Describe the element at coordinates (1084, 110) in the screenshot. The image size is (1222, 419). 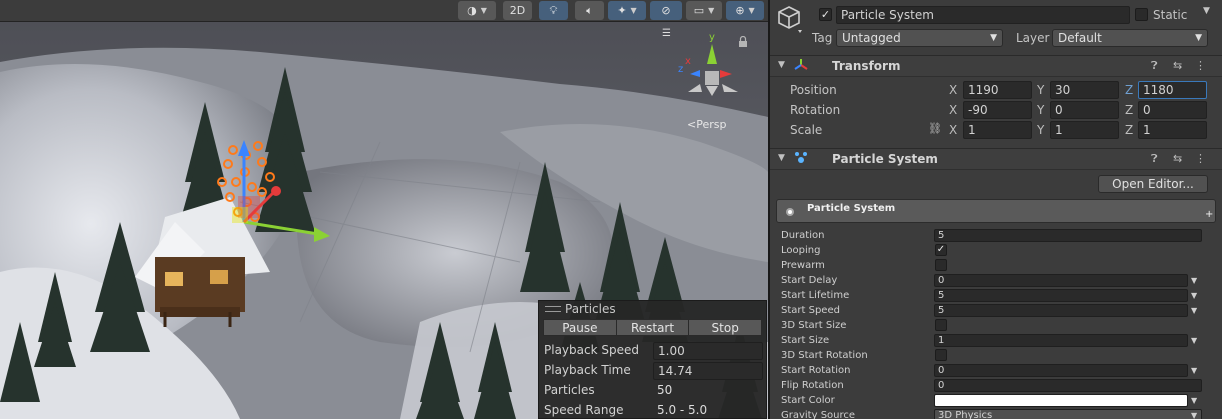
I see `rotation-y-field: 0` at that location.